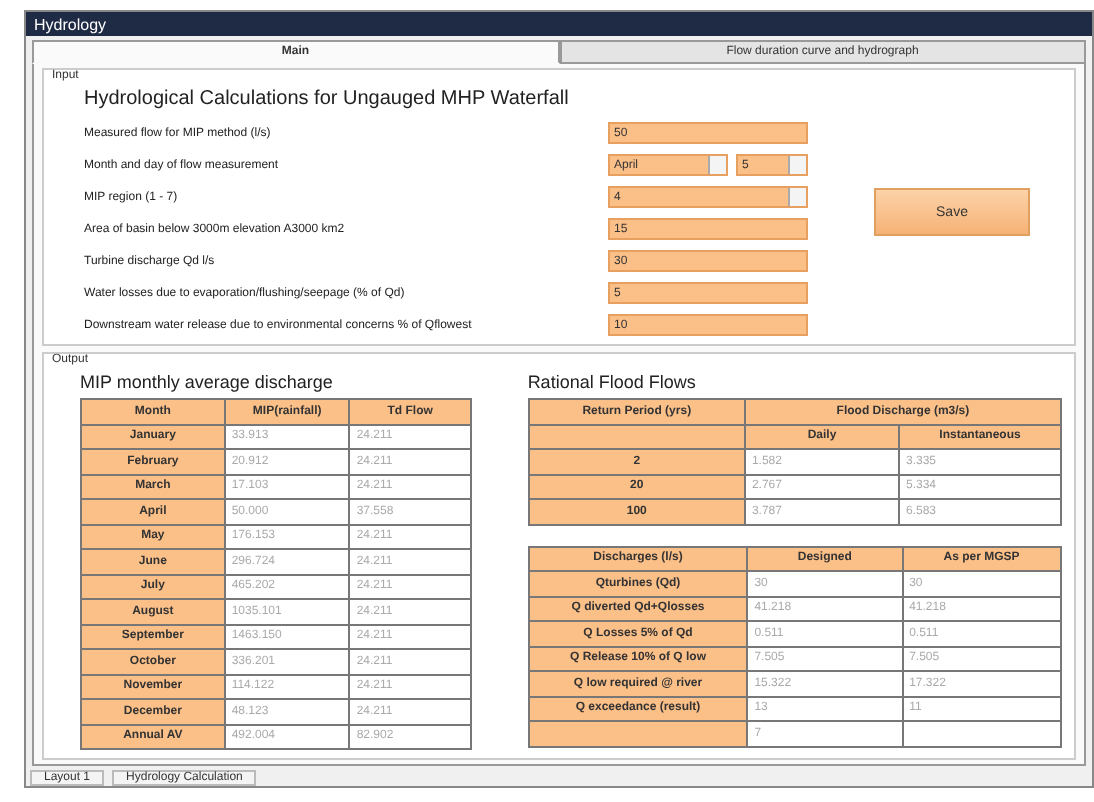 The width and height of the screenshot is (1094, 802). What do you see at coordinates (559, 24) in the screenshot?
I see `window-title: Hydrology` at bounding box center [559, 24].